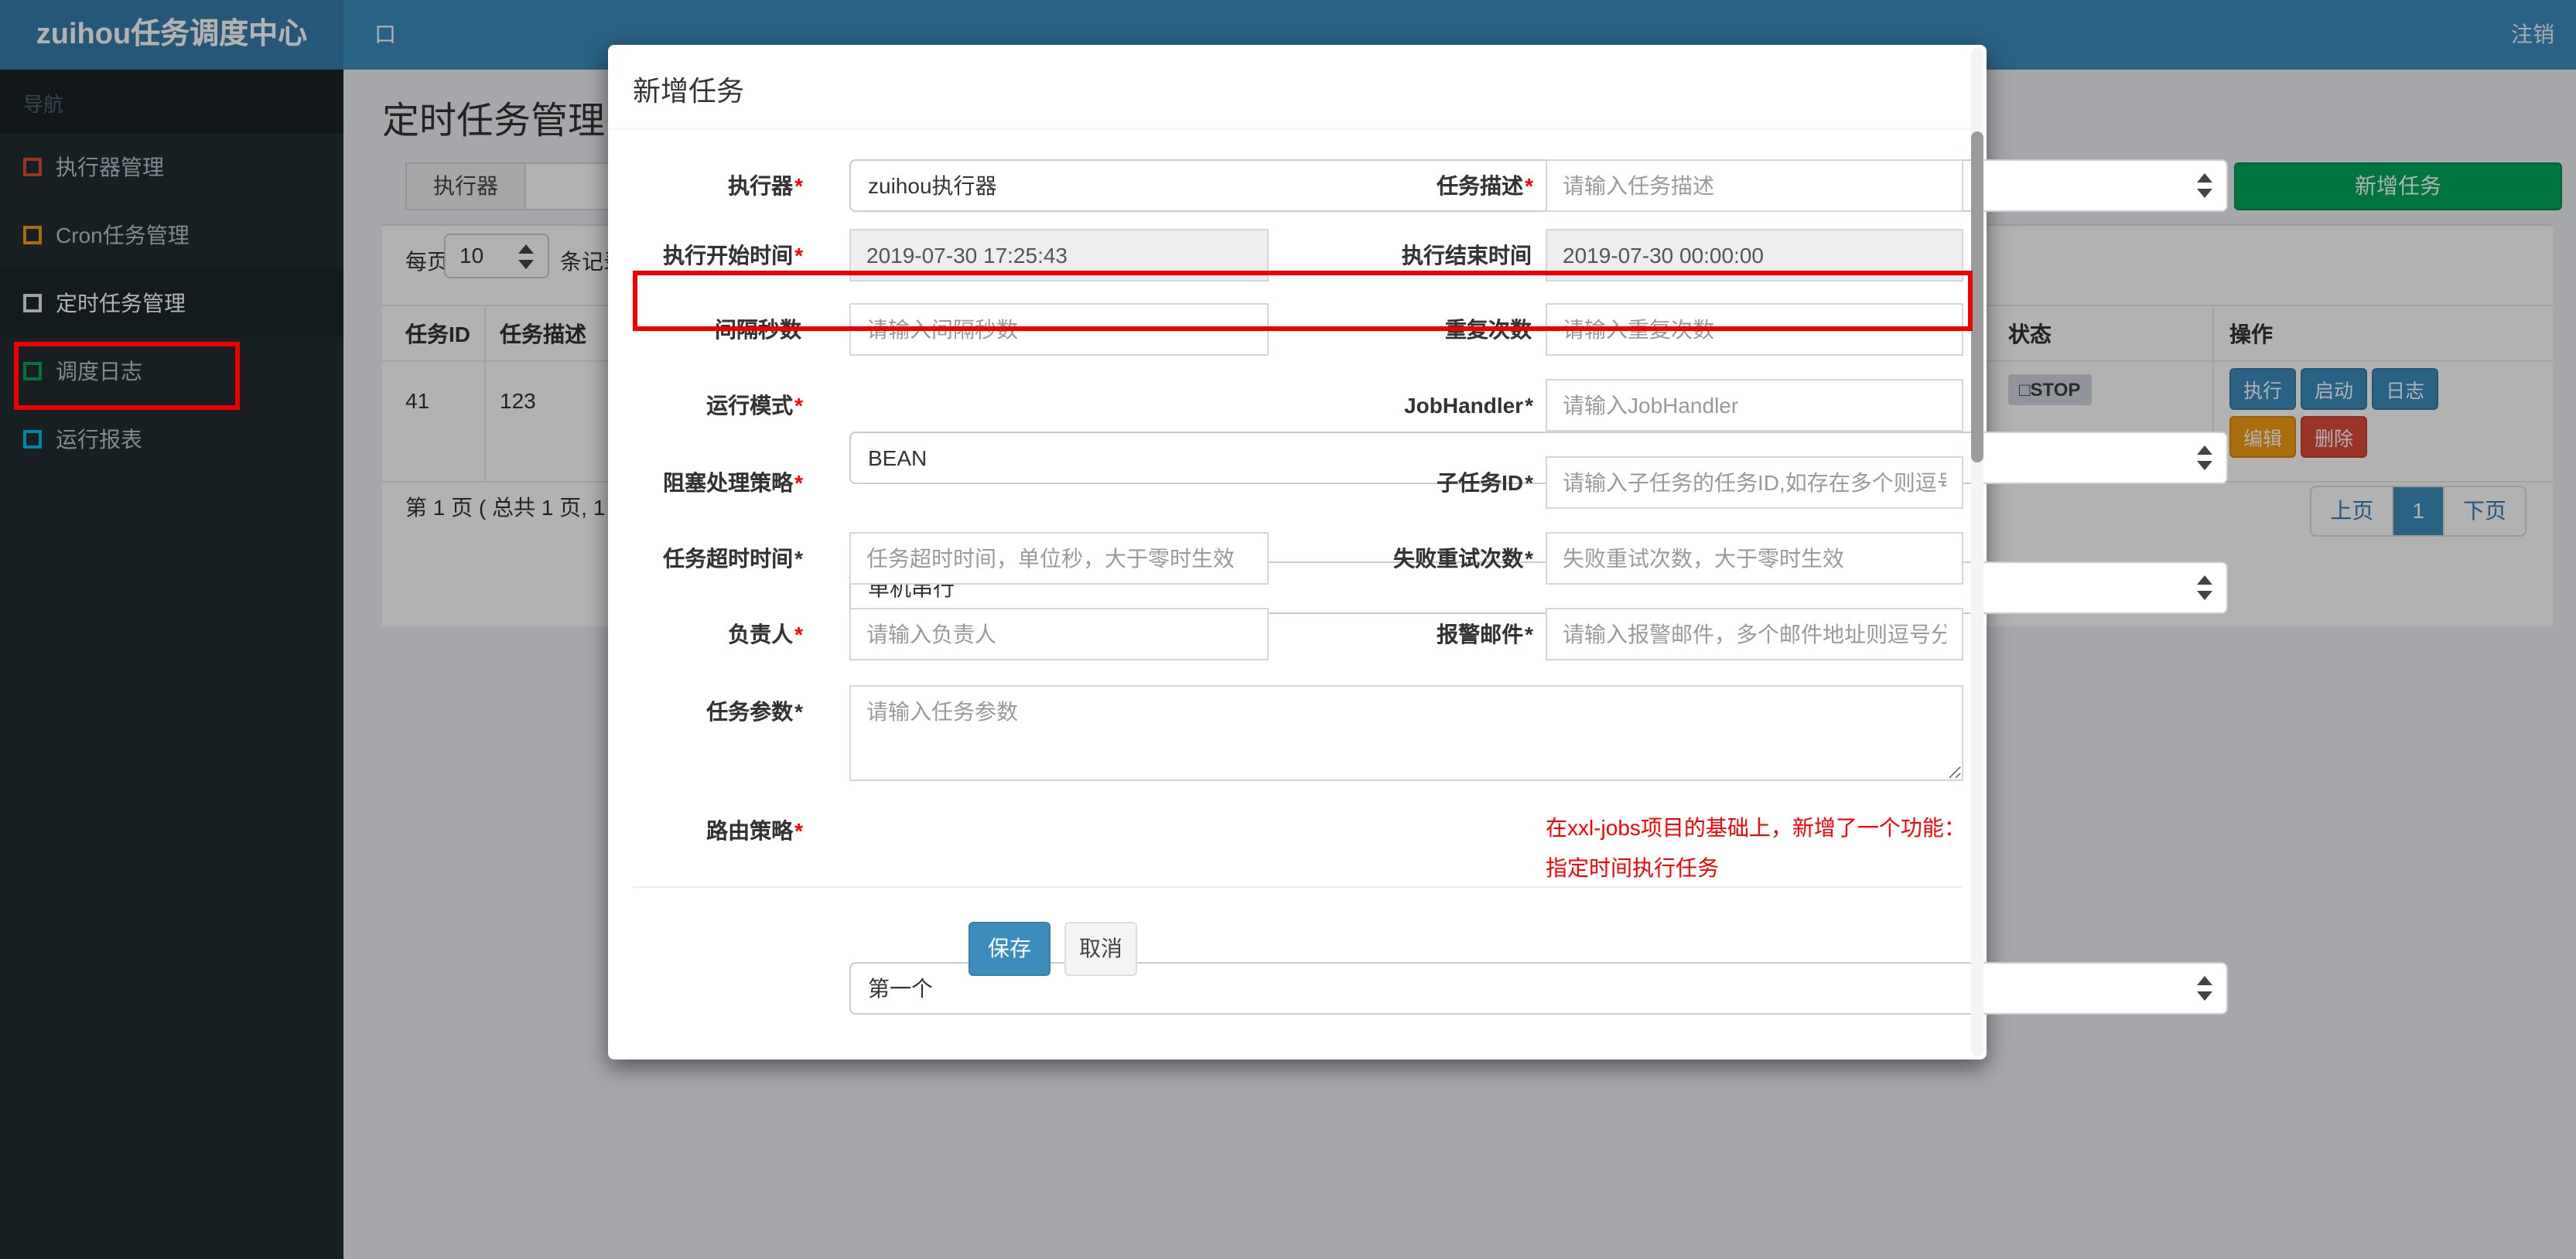 This screenshot has width=2576, height=1259. I want to click on task-desc-input, so click(1755, 186).